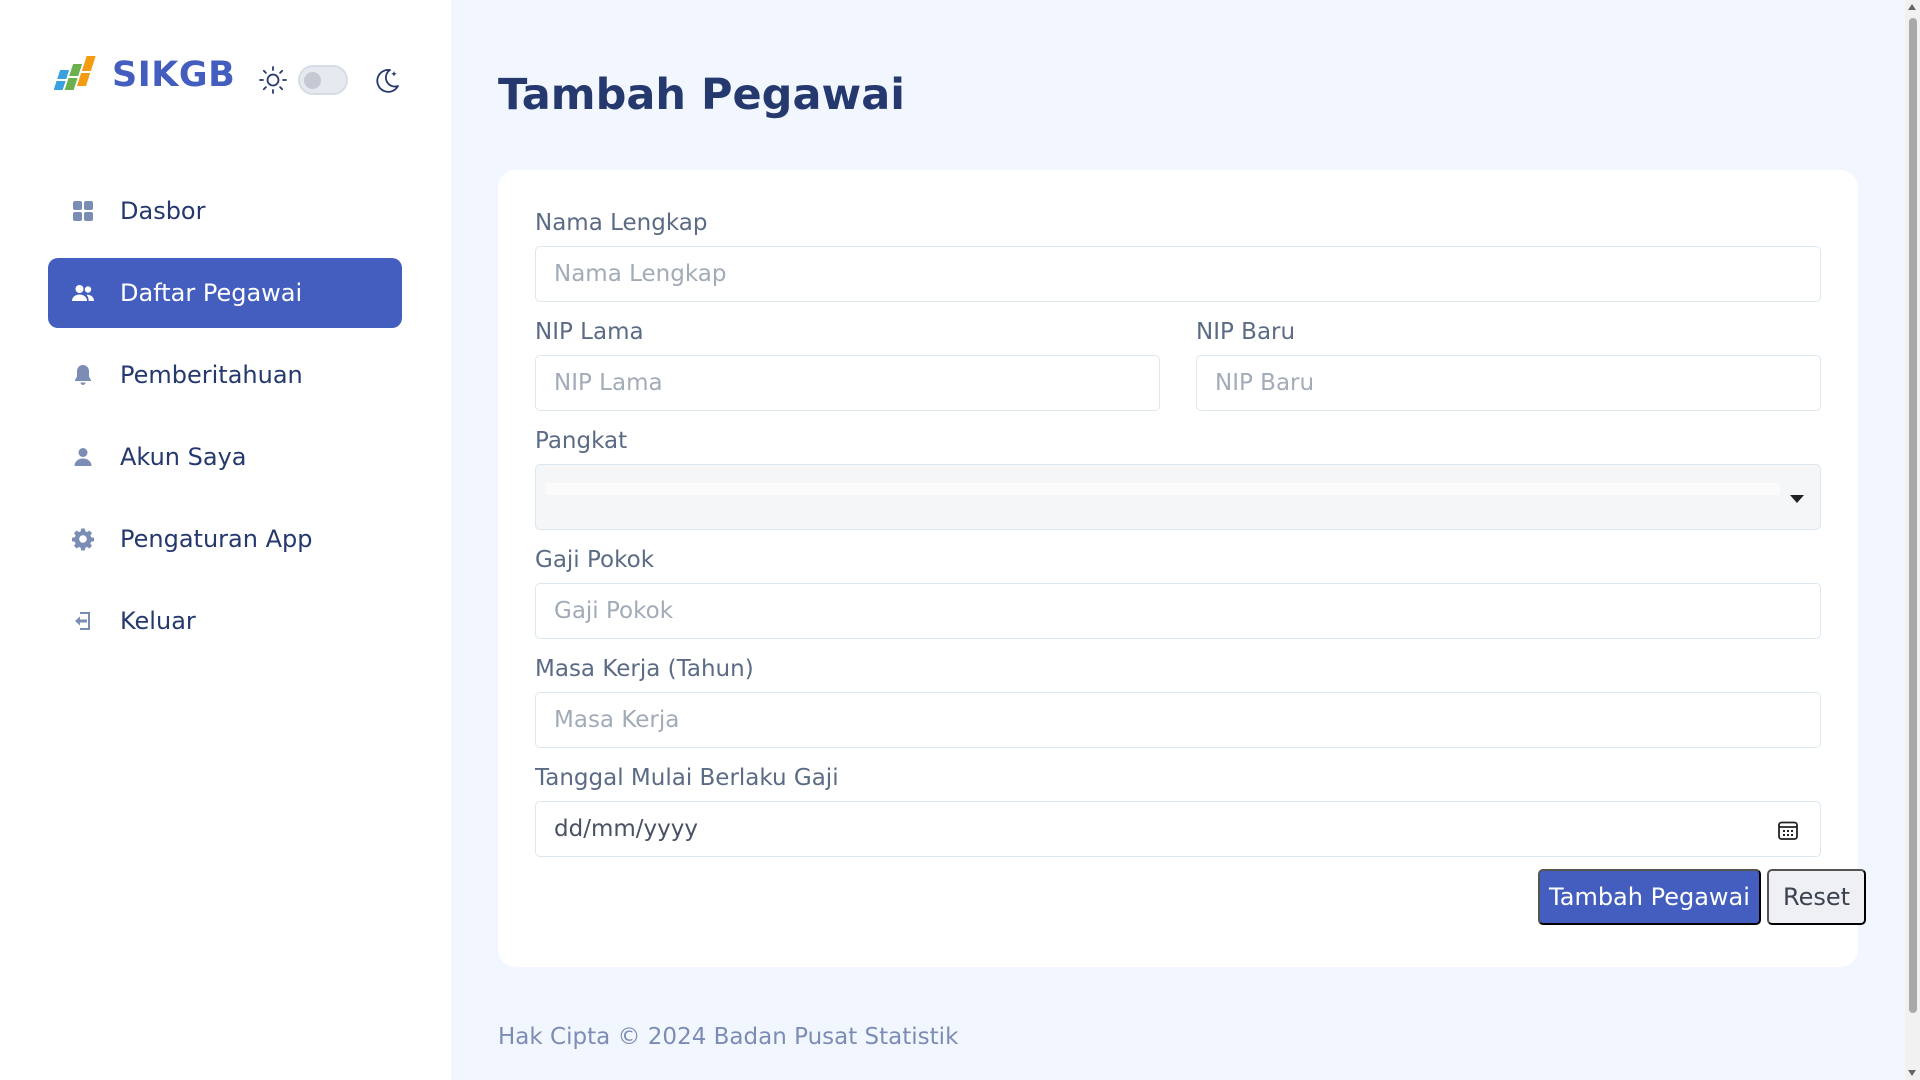 This screenshot has height=1080, width=1920. I want to click on sidebar-item-akun-saya: Akun Saya, so click(225, 457).